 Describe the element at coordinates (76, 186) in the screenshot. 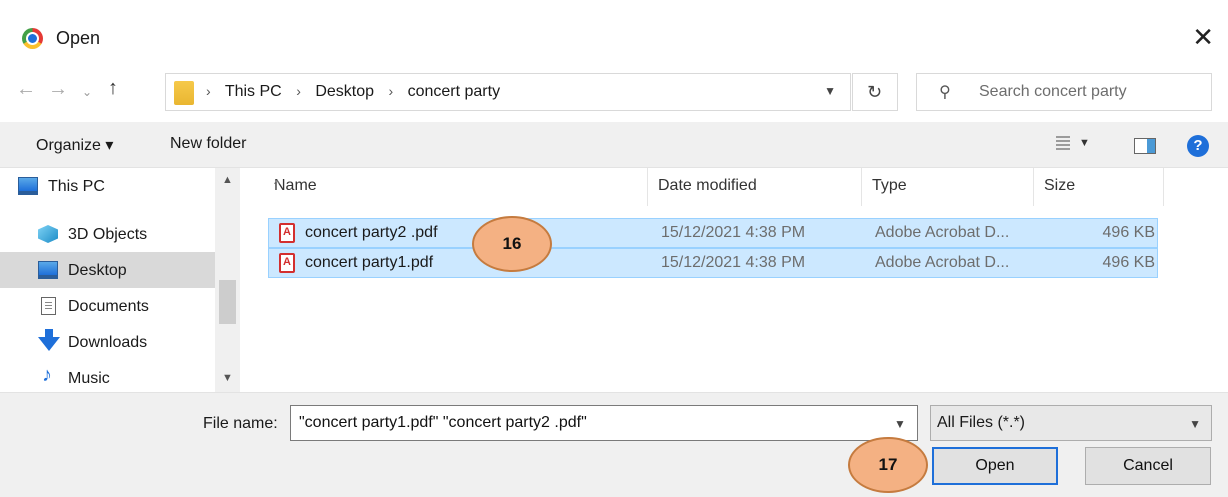

I see `sidebar-item-label: This PC` at that location.